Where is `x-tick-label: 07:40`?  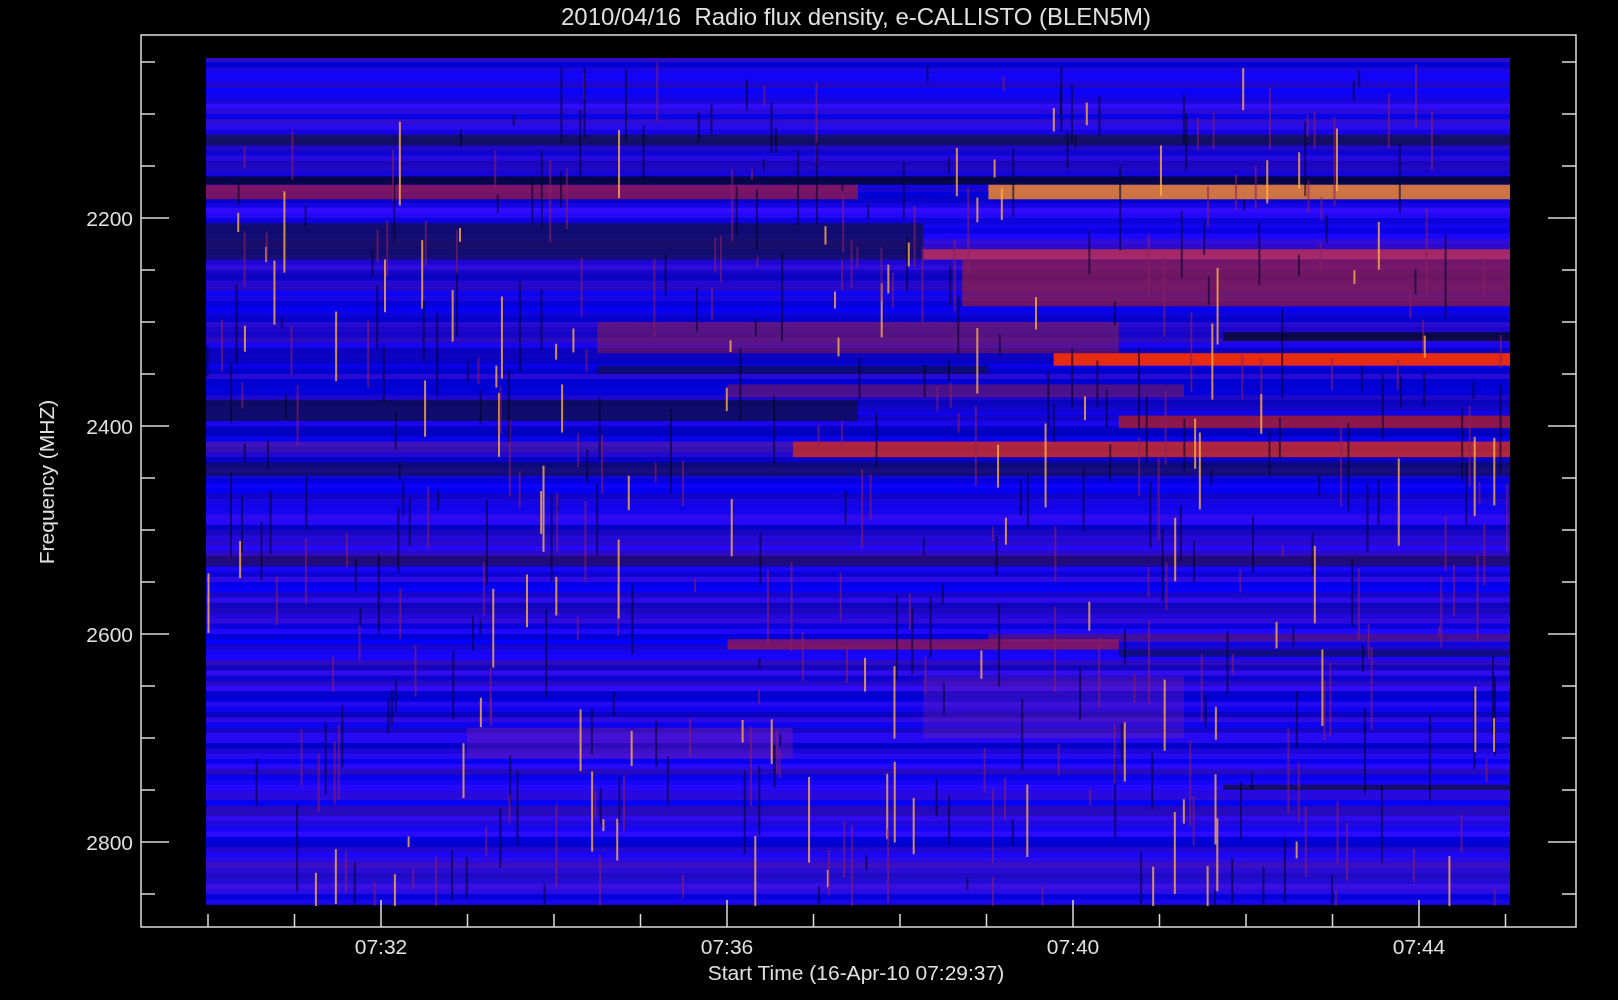 x-tick-label: 07:40 is located at coordinates (1073, 946).